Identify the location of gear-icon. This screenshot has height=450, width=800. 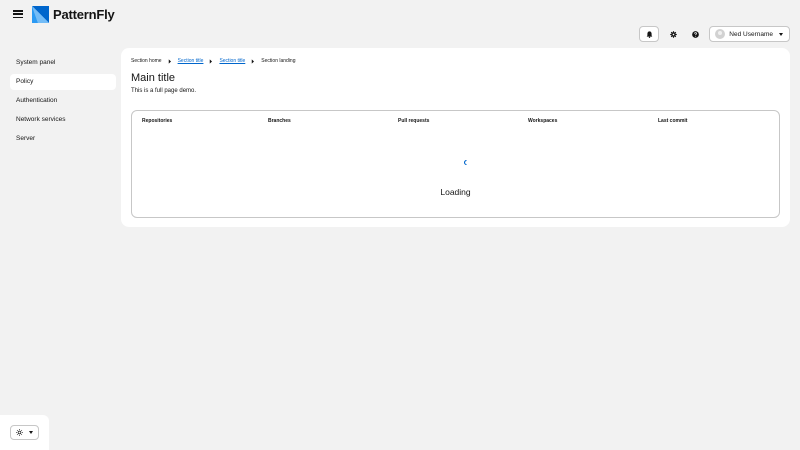
(673, 34).